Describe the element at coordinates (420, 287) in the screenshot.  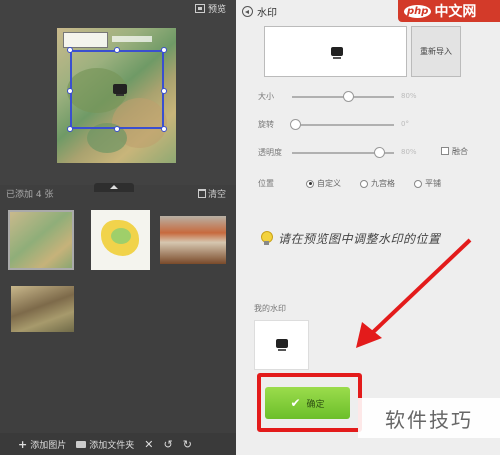
I see `arrow-shaft` at that location.